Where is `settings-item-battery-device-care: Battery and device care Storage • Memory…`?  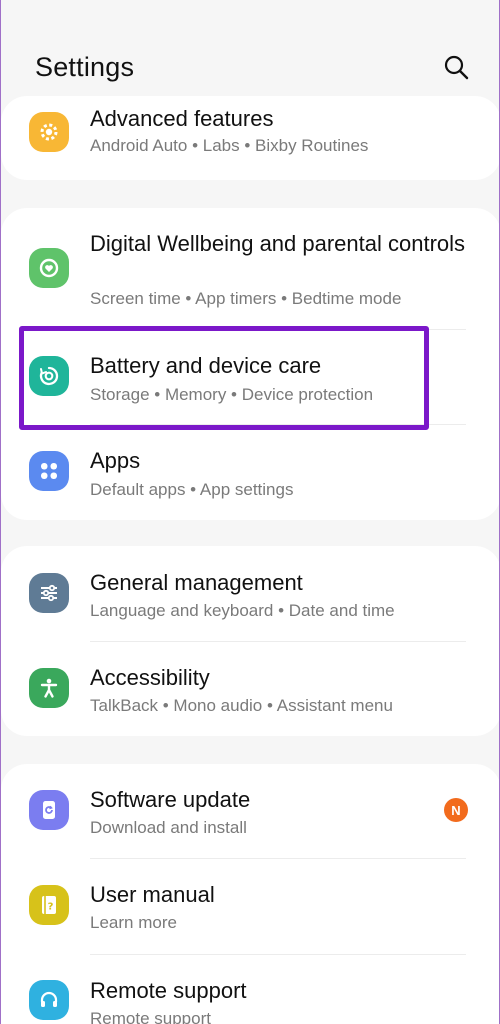
settings-item-battery-device-care: Battery and device care Storage • Memory… is located at coordinates (250, 377).